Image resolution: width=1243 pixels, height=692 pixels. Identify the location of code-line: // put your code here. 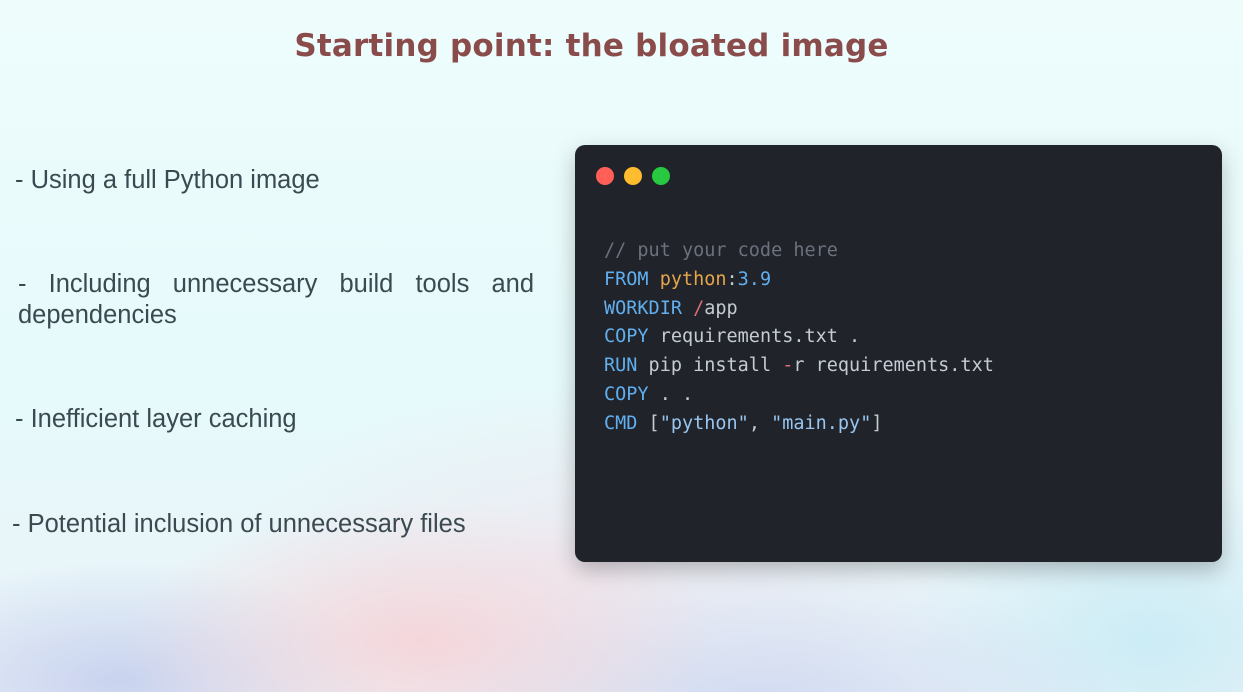
(799, 251).